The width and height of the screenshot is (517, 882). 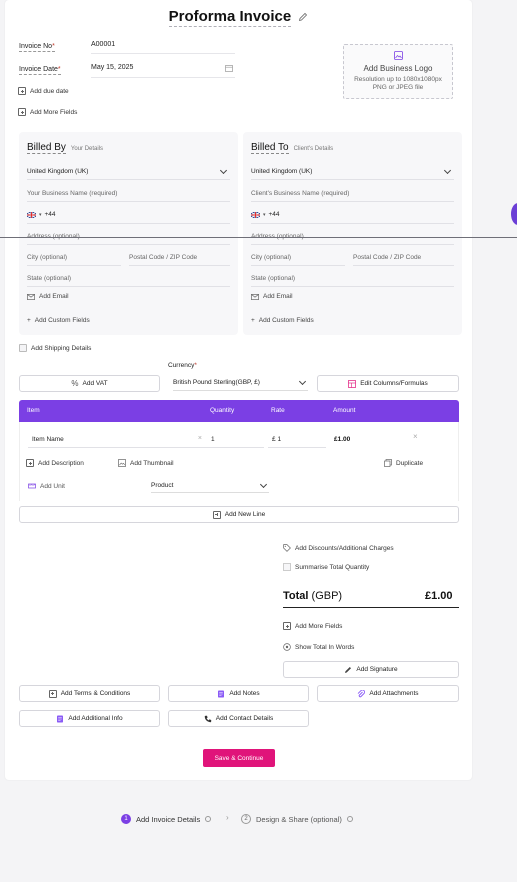 I want to click on billed-to-business-name-input: Client's Business Name (required), so click(x=300, y=193).